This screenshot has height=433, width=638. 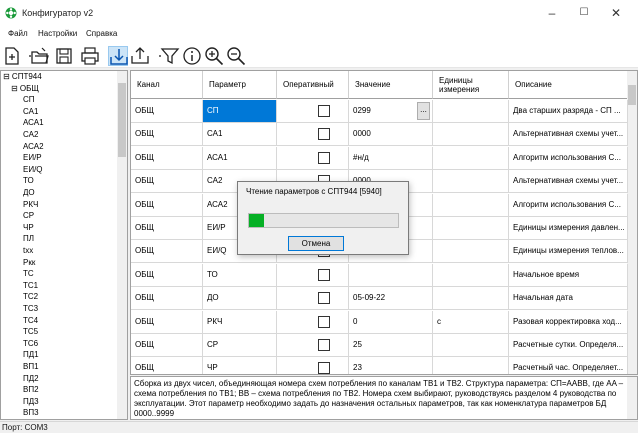 What do you see at coordinates (122, 245) in the screenshot?
I see `tree-scrollbar` at bounding box center [122, 245].